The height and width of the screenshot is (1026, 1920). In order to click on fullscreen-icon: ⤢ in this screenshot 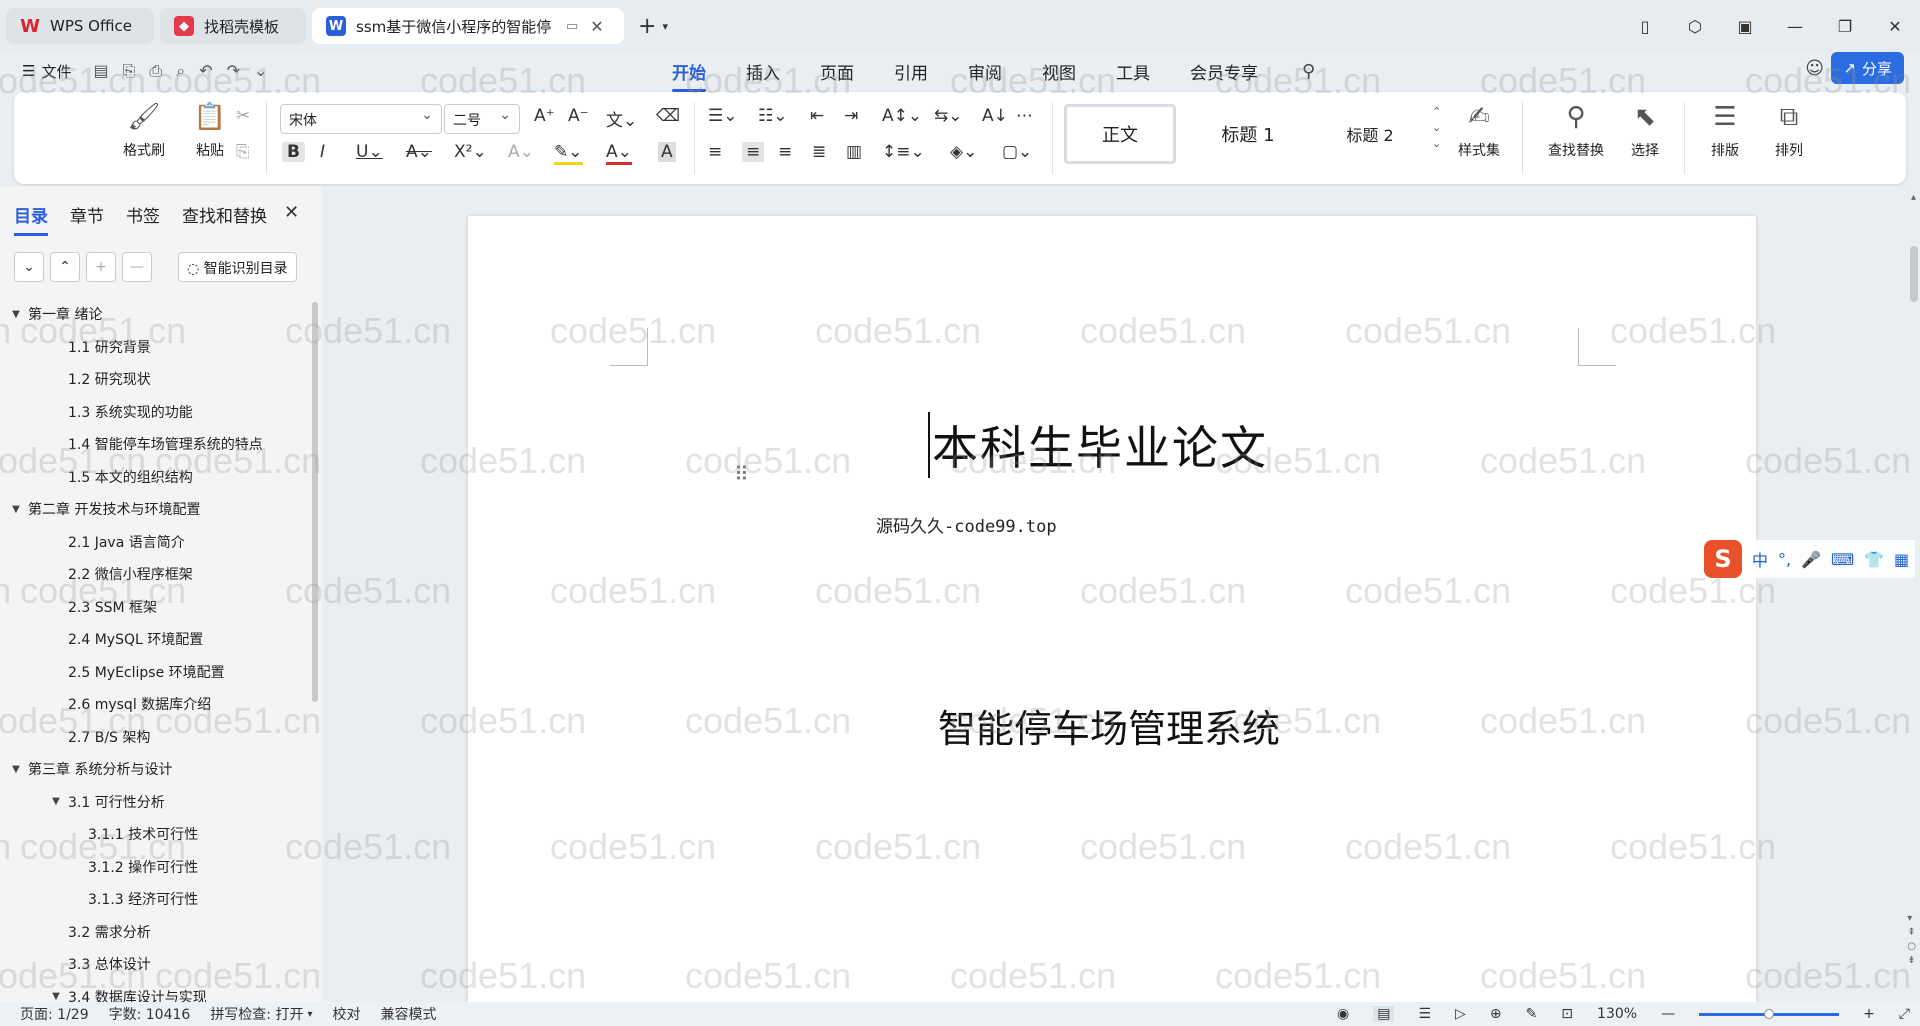, I will do `click(1904, 1014)`.